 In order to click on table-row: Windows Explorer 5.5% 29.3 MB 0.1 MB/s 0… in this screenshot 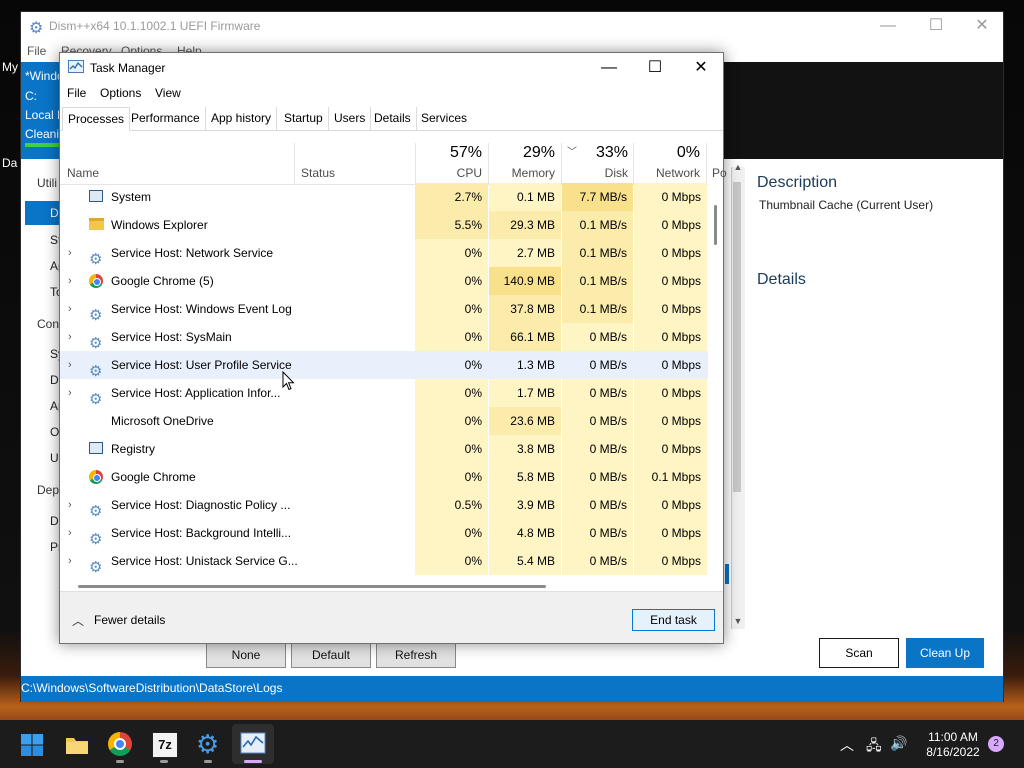, I will do `click(384, 225)`.